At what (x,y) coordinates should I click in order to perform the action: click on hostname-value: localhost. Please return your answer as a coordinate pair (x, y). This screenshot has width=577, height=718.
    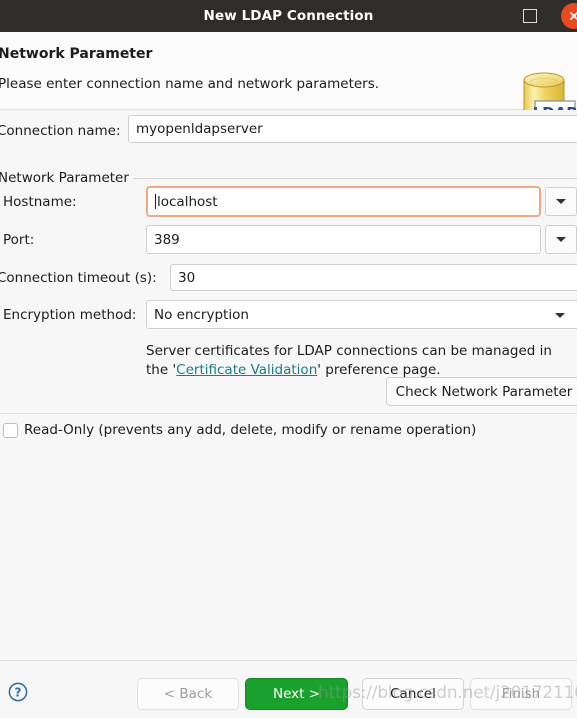
    Looking at the image, I should click on (187, 201).